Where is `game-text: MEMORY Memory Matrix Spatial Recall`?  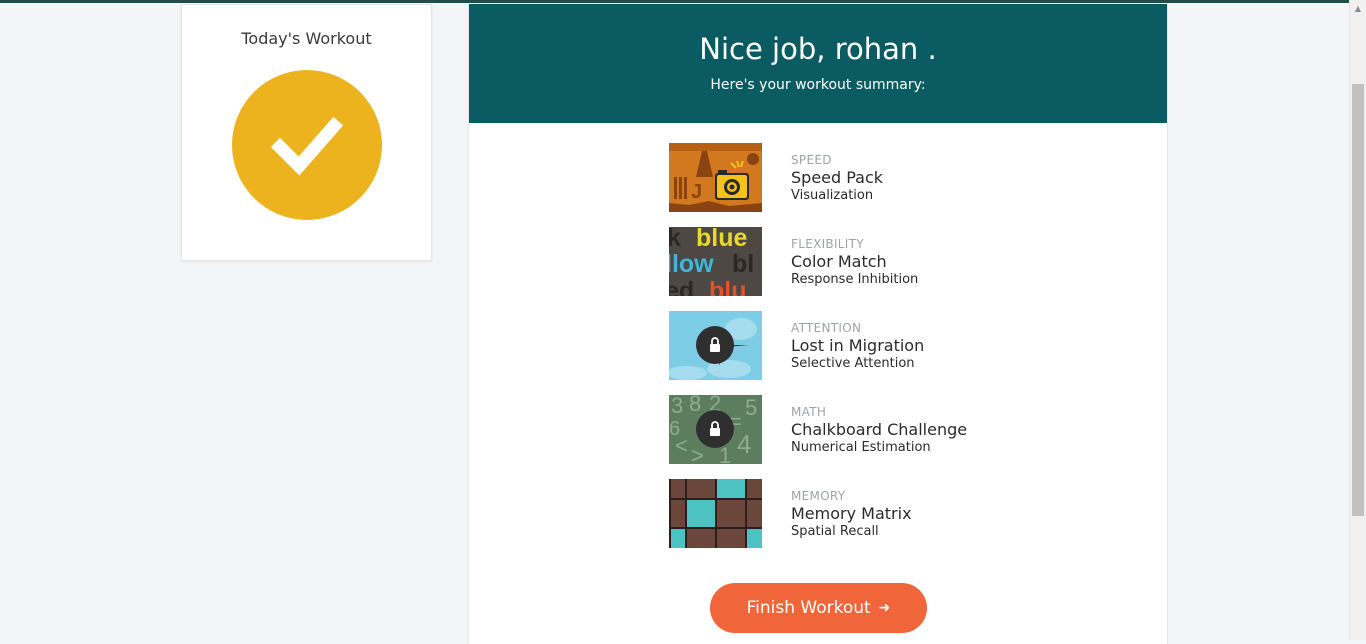
game-text: MEMORY Memory Matrix Spatial Recall is located at coordinates (931, 514).